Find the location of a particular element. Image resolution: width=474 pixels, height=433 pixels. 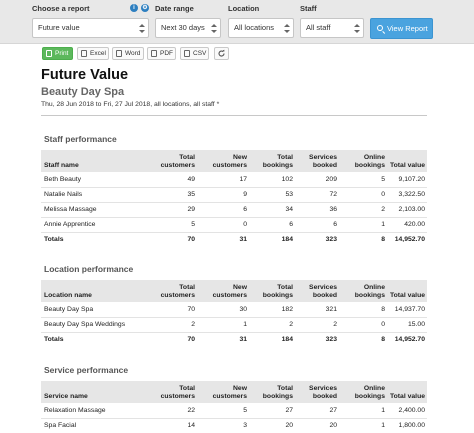

table-cell: 31 is located at coordinates (243, 340).